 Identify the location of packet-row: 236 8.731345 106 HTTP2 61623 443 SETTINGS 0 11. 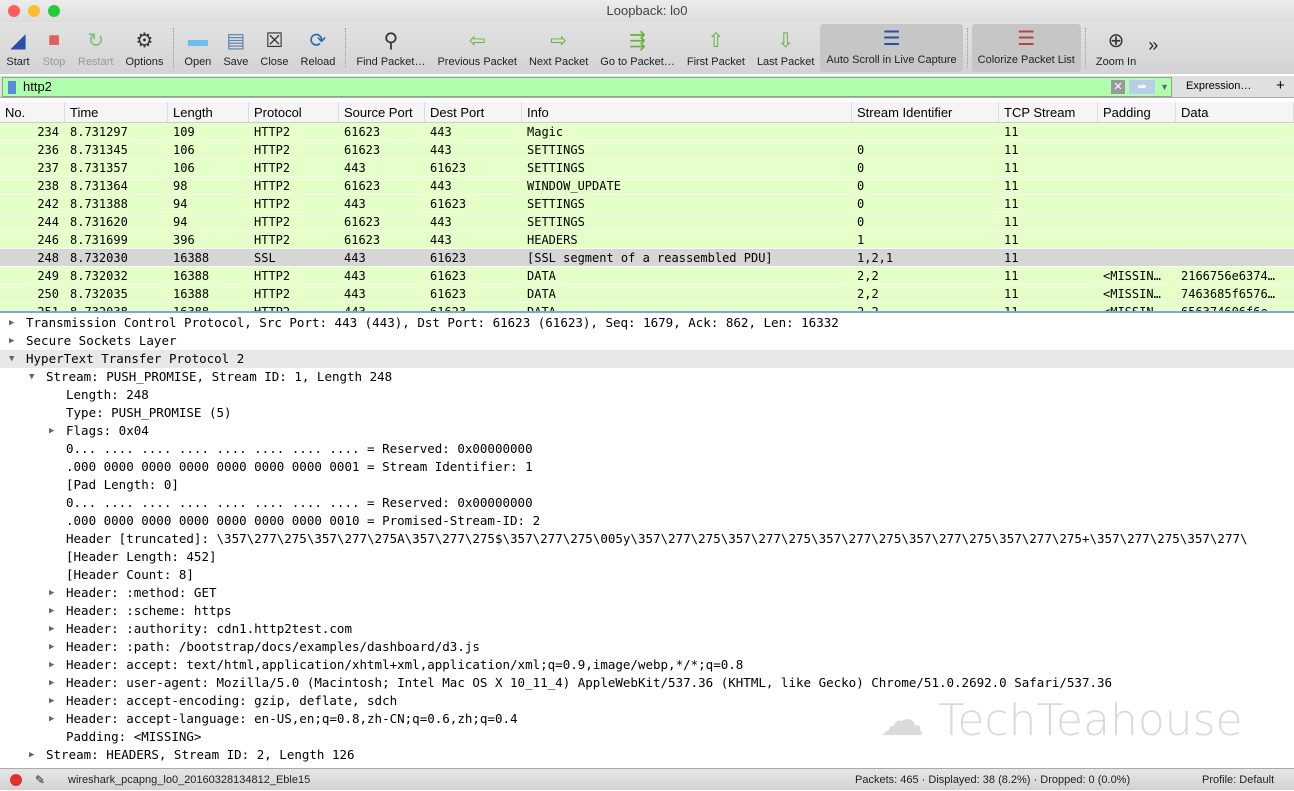
(647, 150).